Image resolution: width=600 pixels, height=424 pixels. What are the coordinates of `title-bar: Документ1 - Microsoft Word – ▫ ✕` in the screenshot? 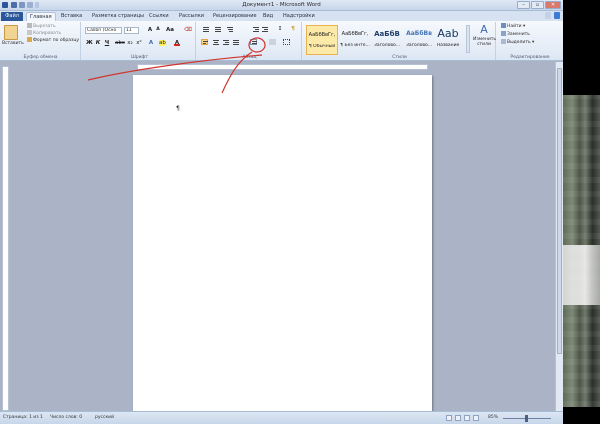 It's located at (281, 5).